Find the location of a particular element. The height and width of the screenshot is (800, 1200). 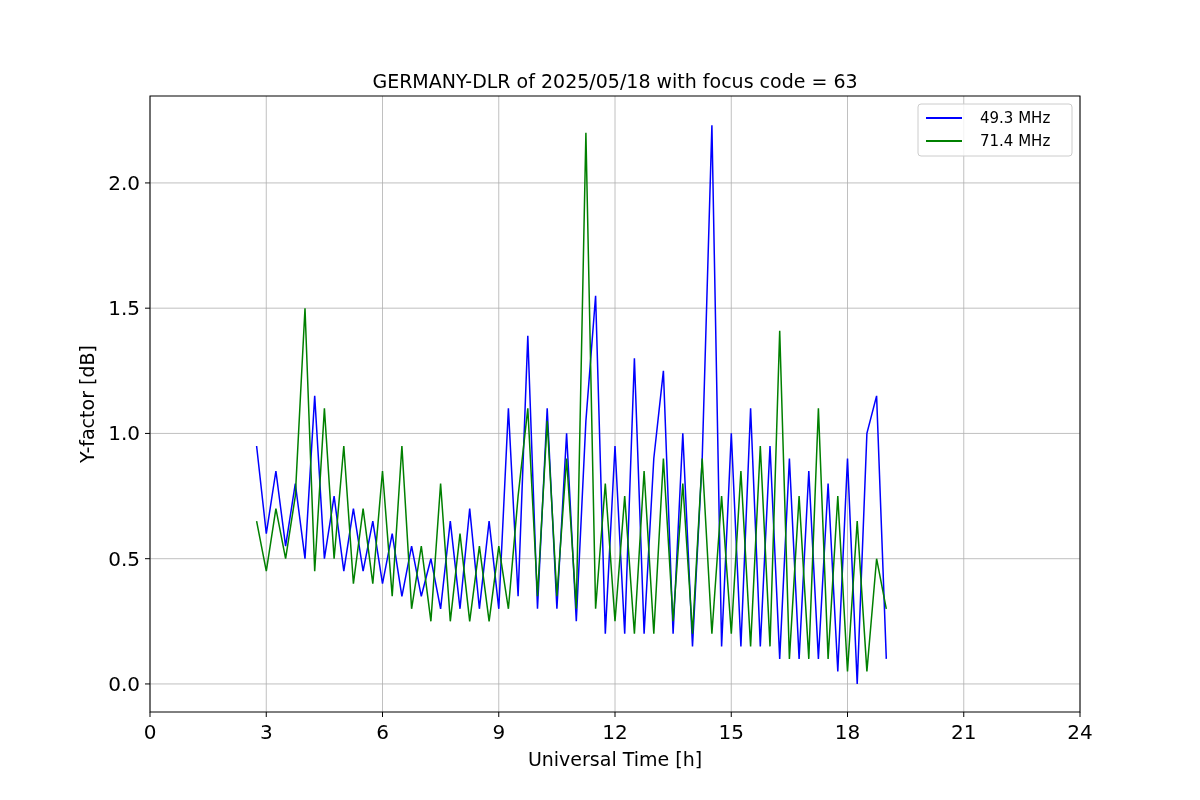

x-tick-label: 6 is located at coordinates (382, 732).